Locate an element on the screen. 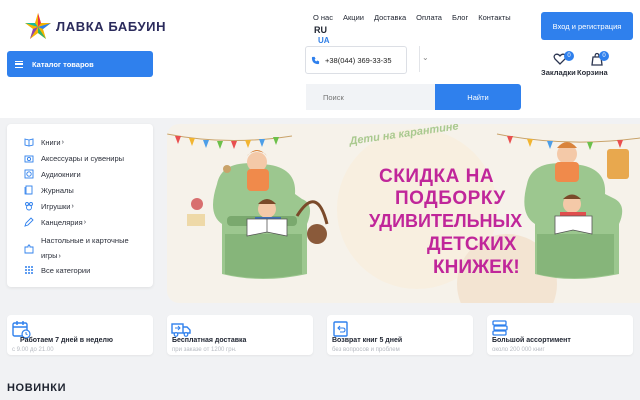 This screenshot has width=640, height=400. category-books: Книги › is located at coordinates (44, 142).